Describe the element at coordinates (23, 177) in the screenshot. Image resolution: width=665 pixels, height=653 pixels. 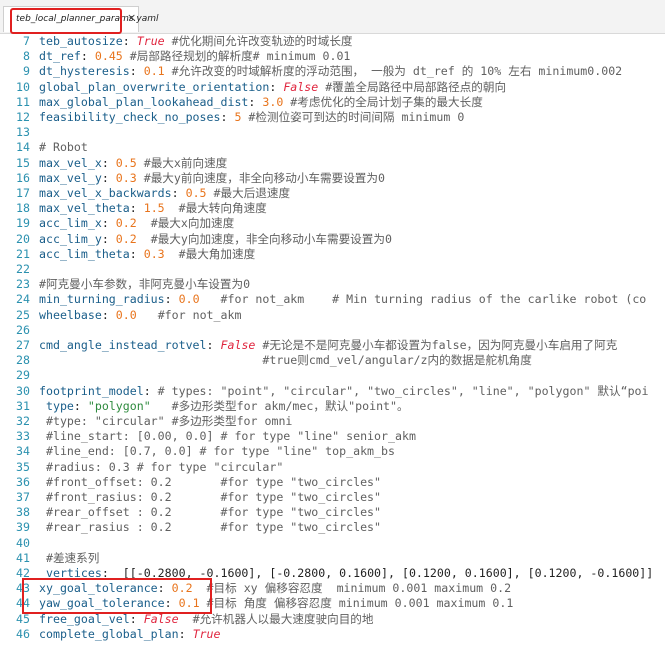
I see `line-number: 16` at that location.